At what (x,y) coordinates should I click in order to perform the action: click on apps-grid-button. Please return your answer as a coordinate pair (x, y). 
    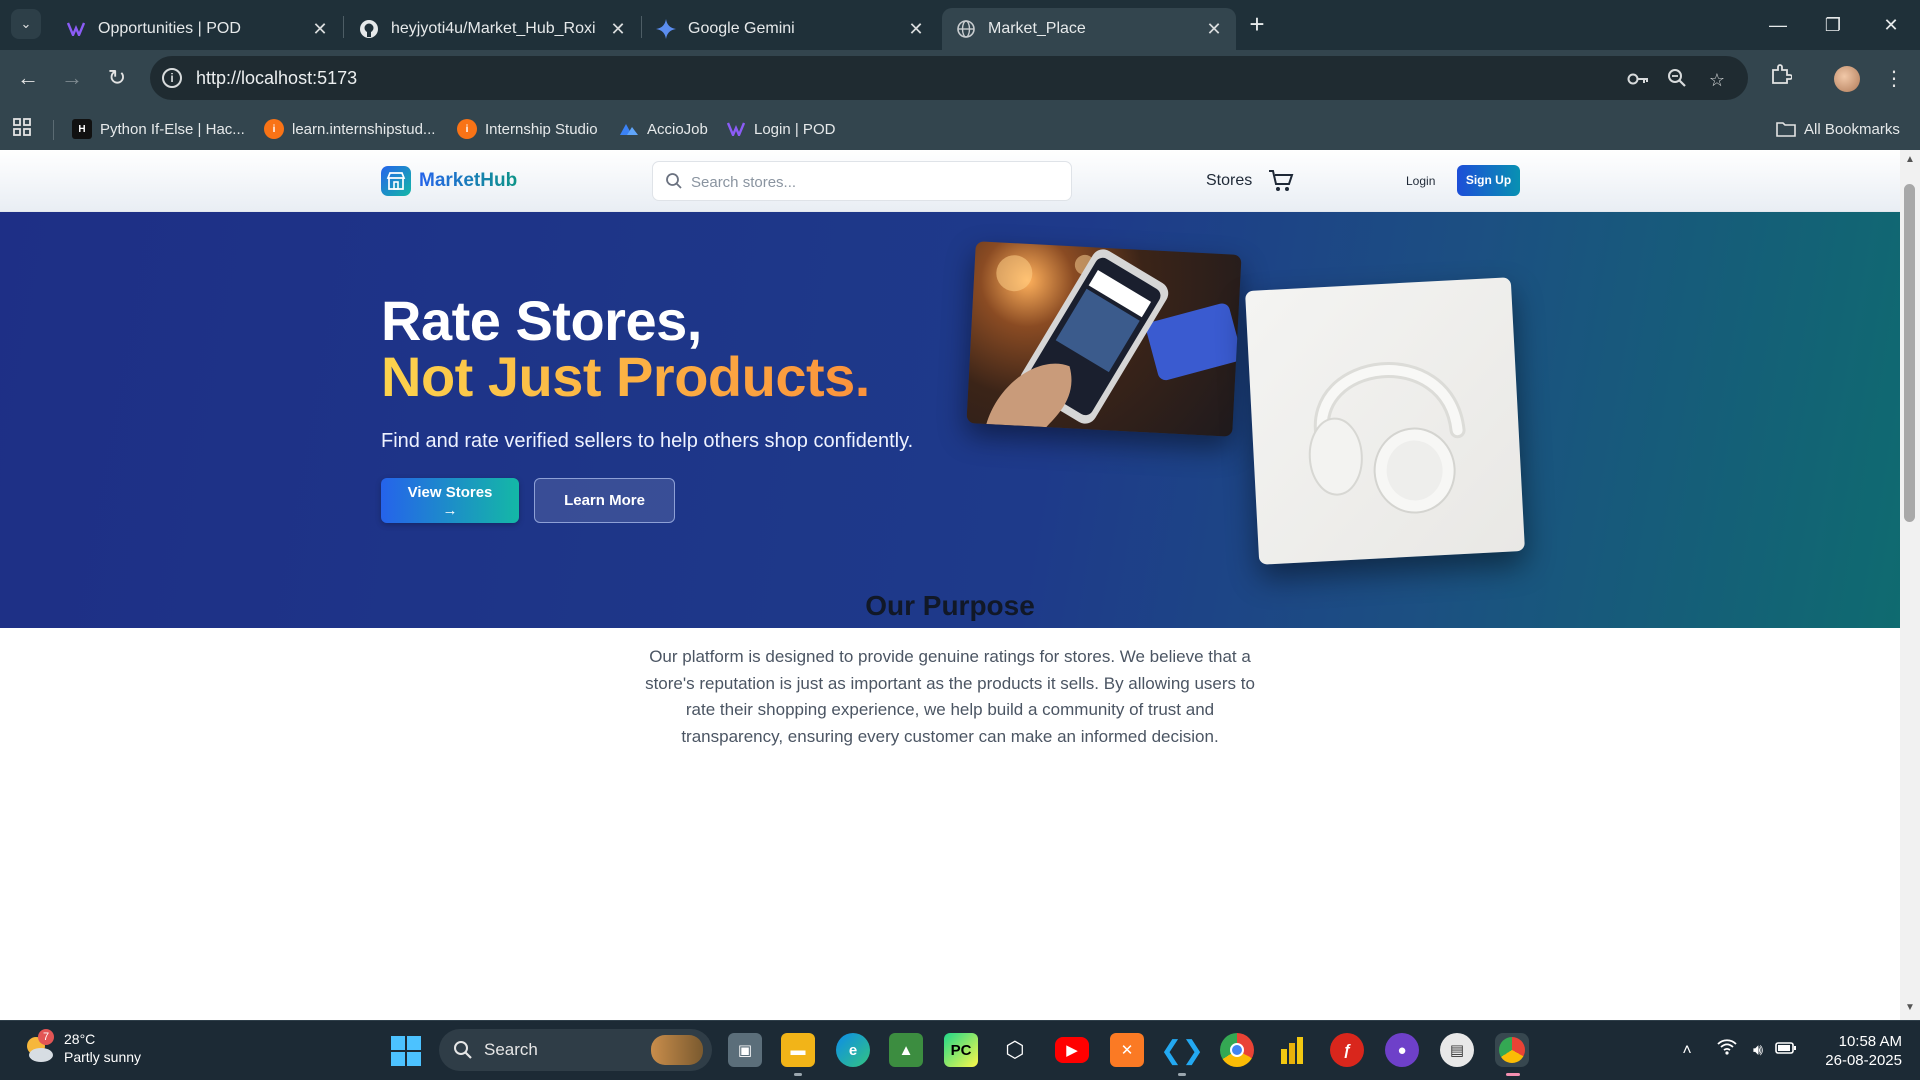
    Looking at the image, I should click on (22, 129).